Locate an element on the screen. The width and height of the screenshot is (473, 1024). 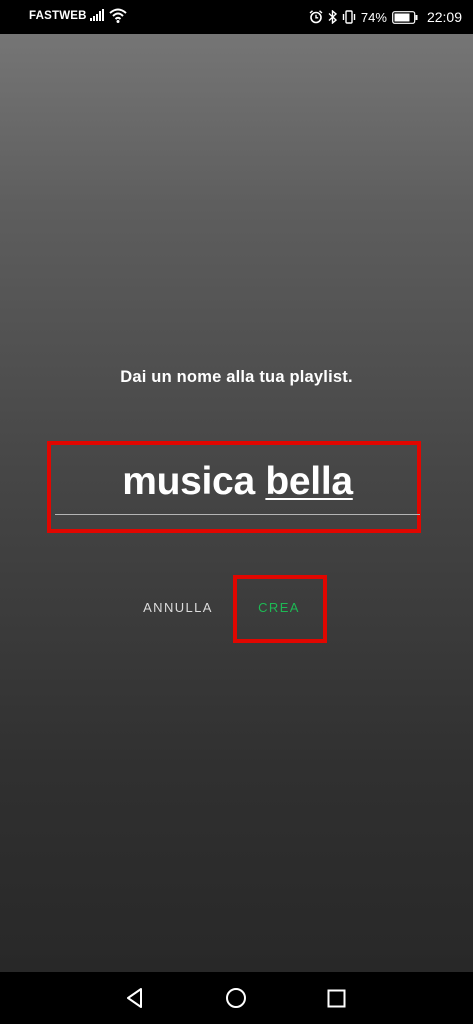
navigation-bar is located at coordinates (236, 998).